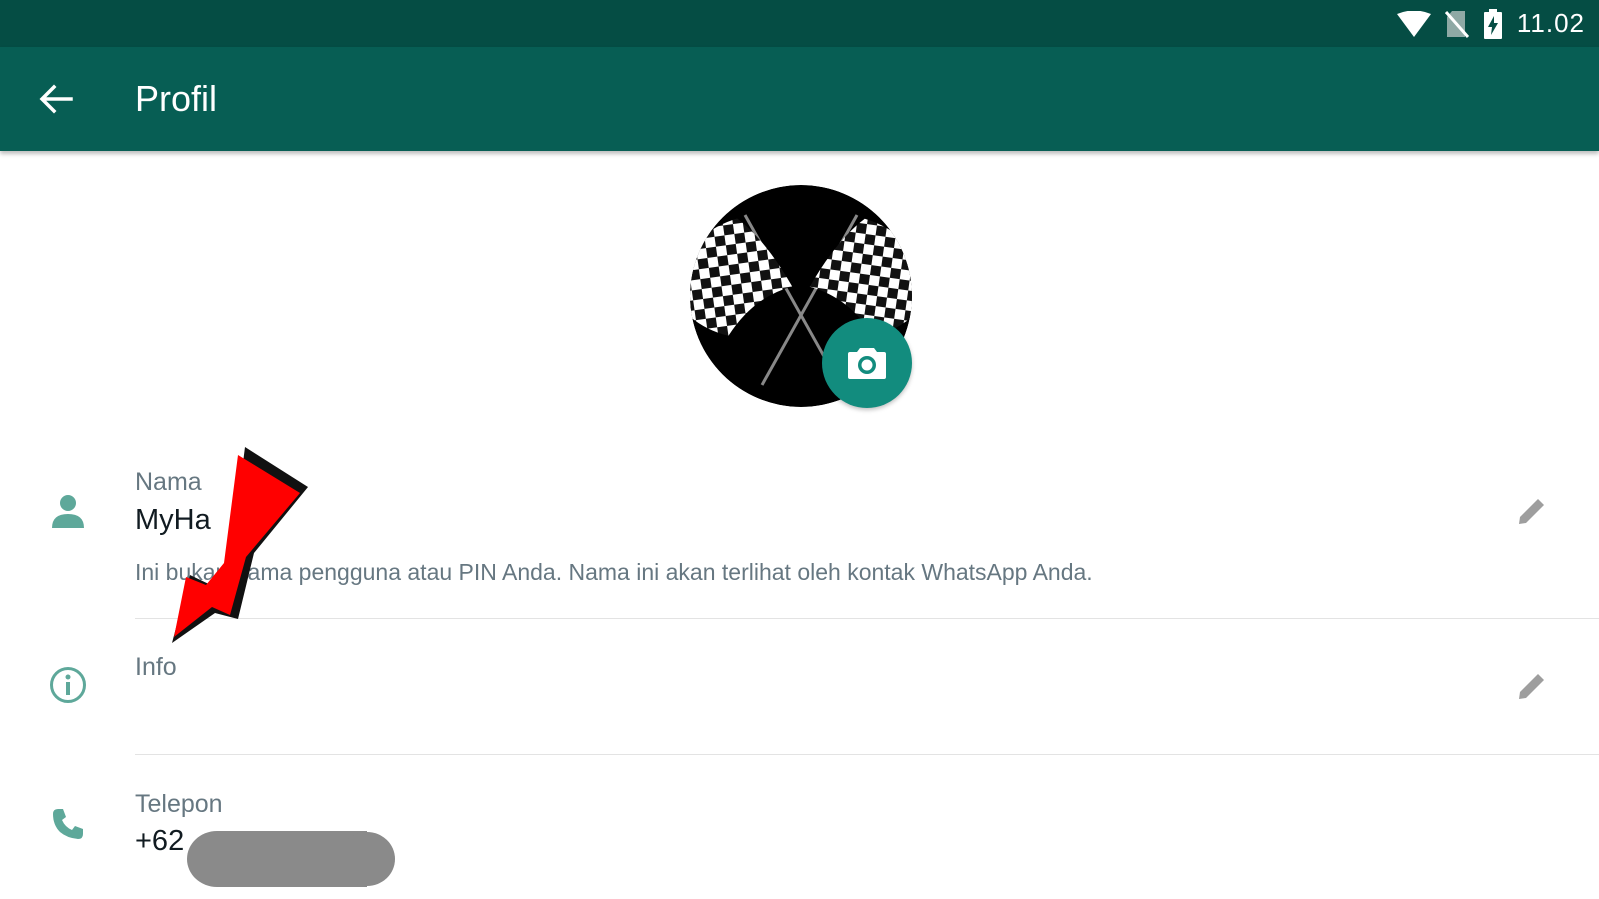  Describe the element at coordinates (291, 859) in the screenshot. I see `redacted-phone-digits` at that location.